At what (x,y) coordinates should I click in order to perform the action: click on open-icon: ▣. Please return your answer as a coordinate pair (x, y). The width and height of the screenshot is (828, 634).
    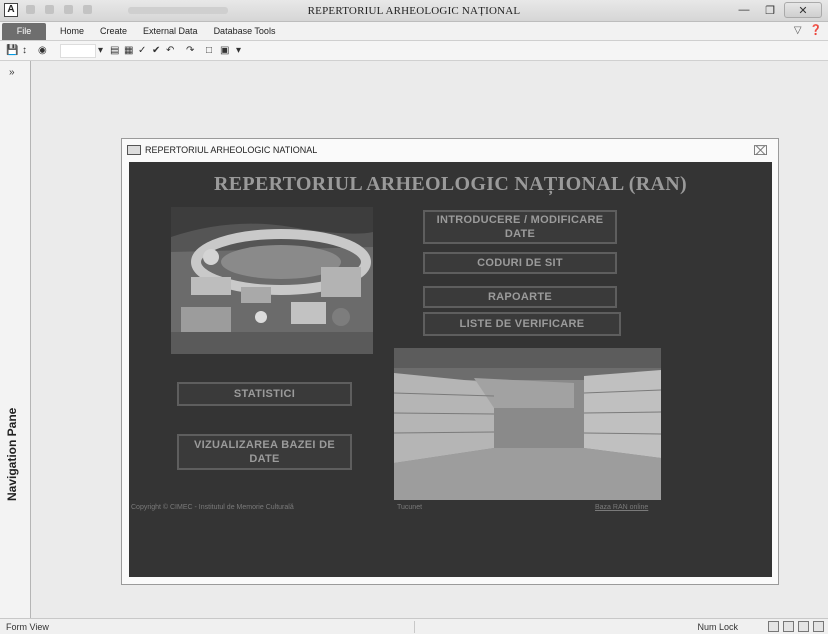
    Looking at the image, I should click on (224, 50).